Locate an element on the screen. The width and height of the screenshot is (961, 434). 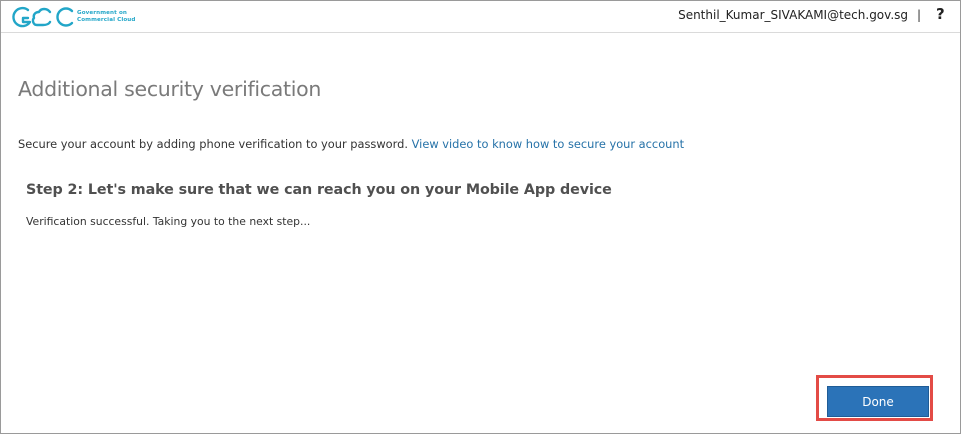
help-icon: ? is located at coordinates (940, 14).